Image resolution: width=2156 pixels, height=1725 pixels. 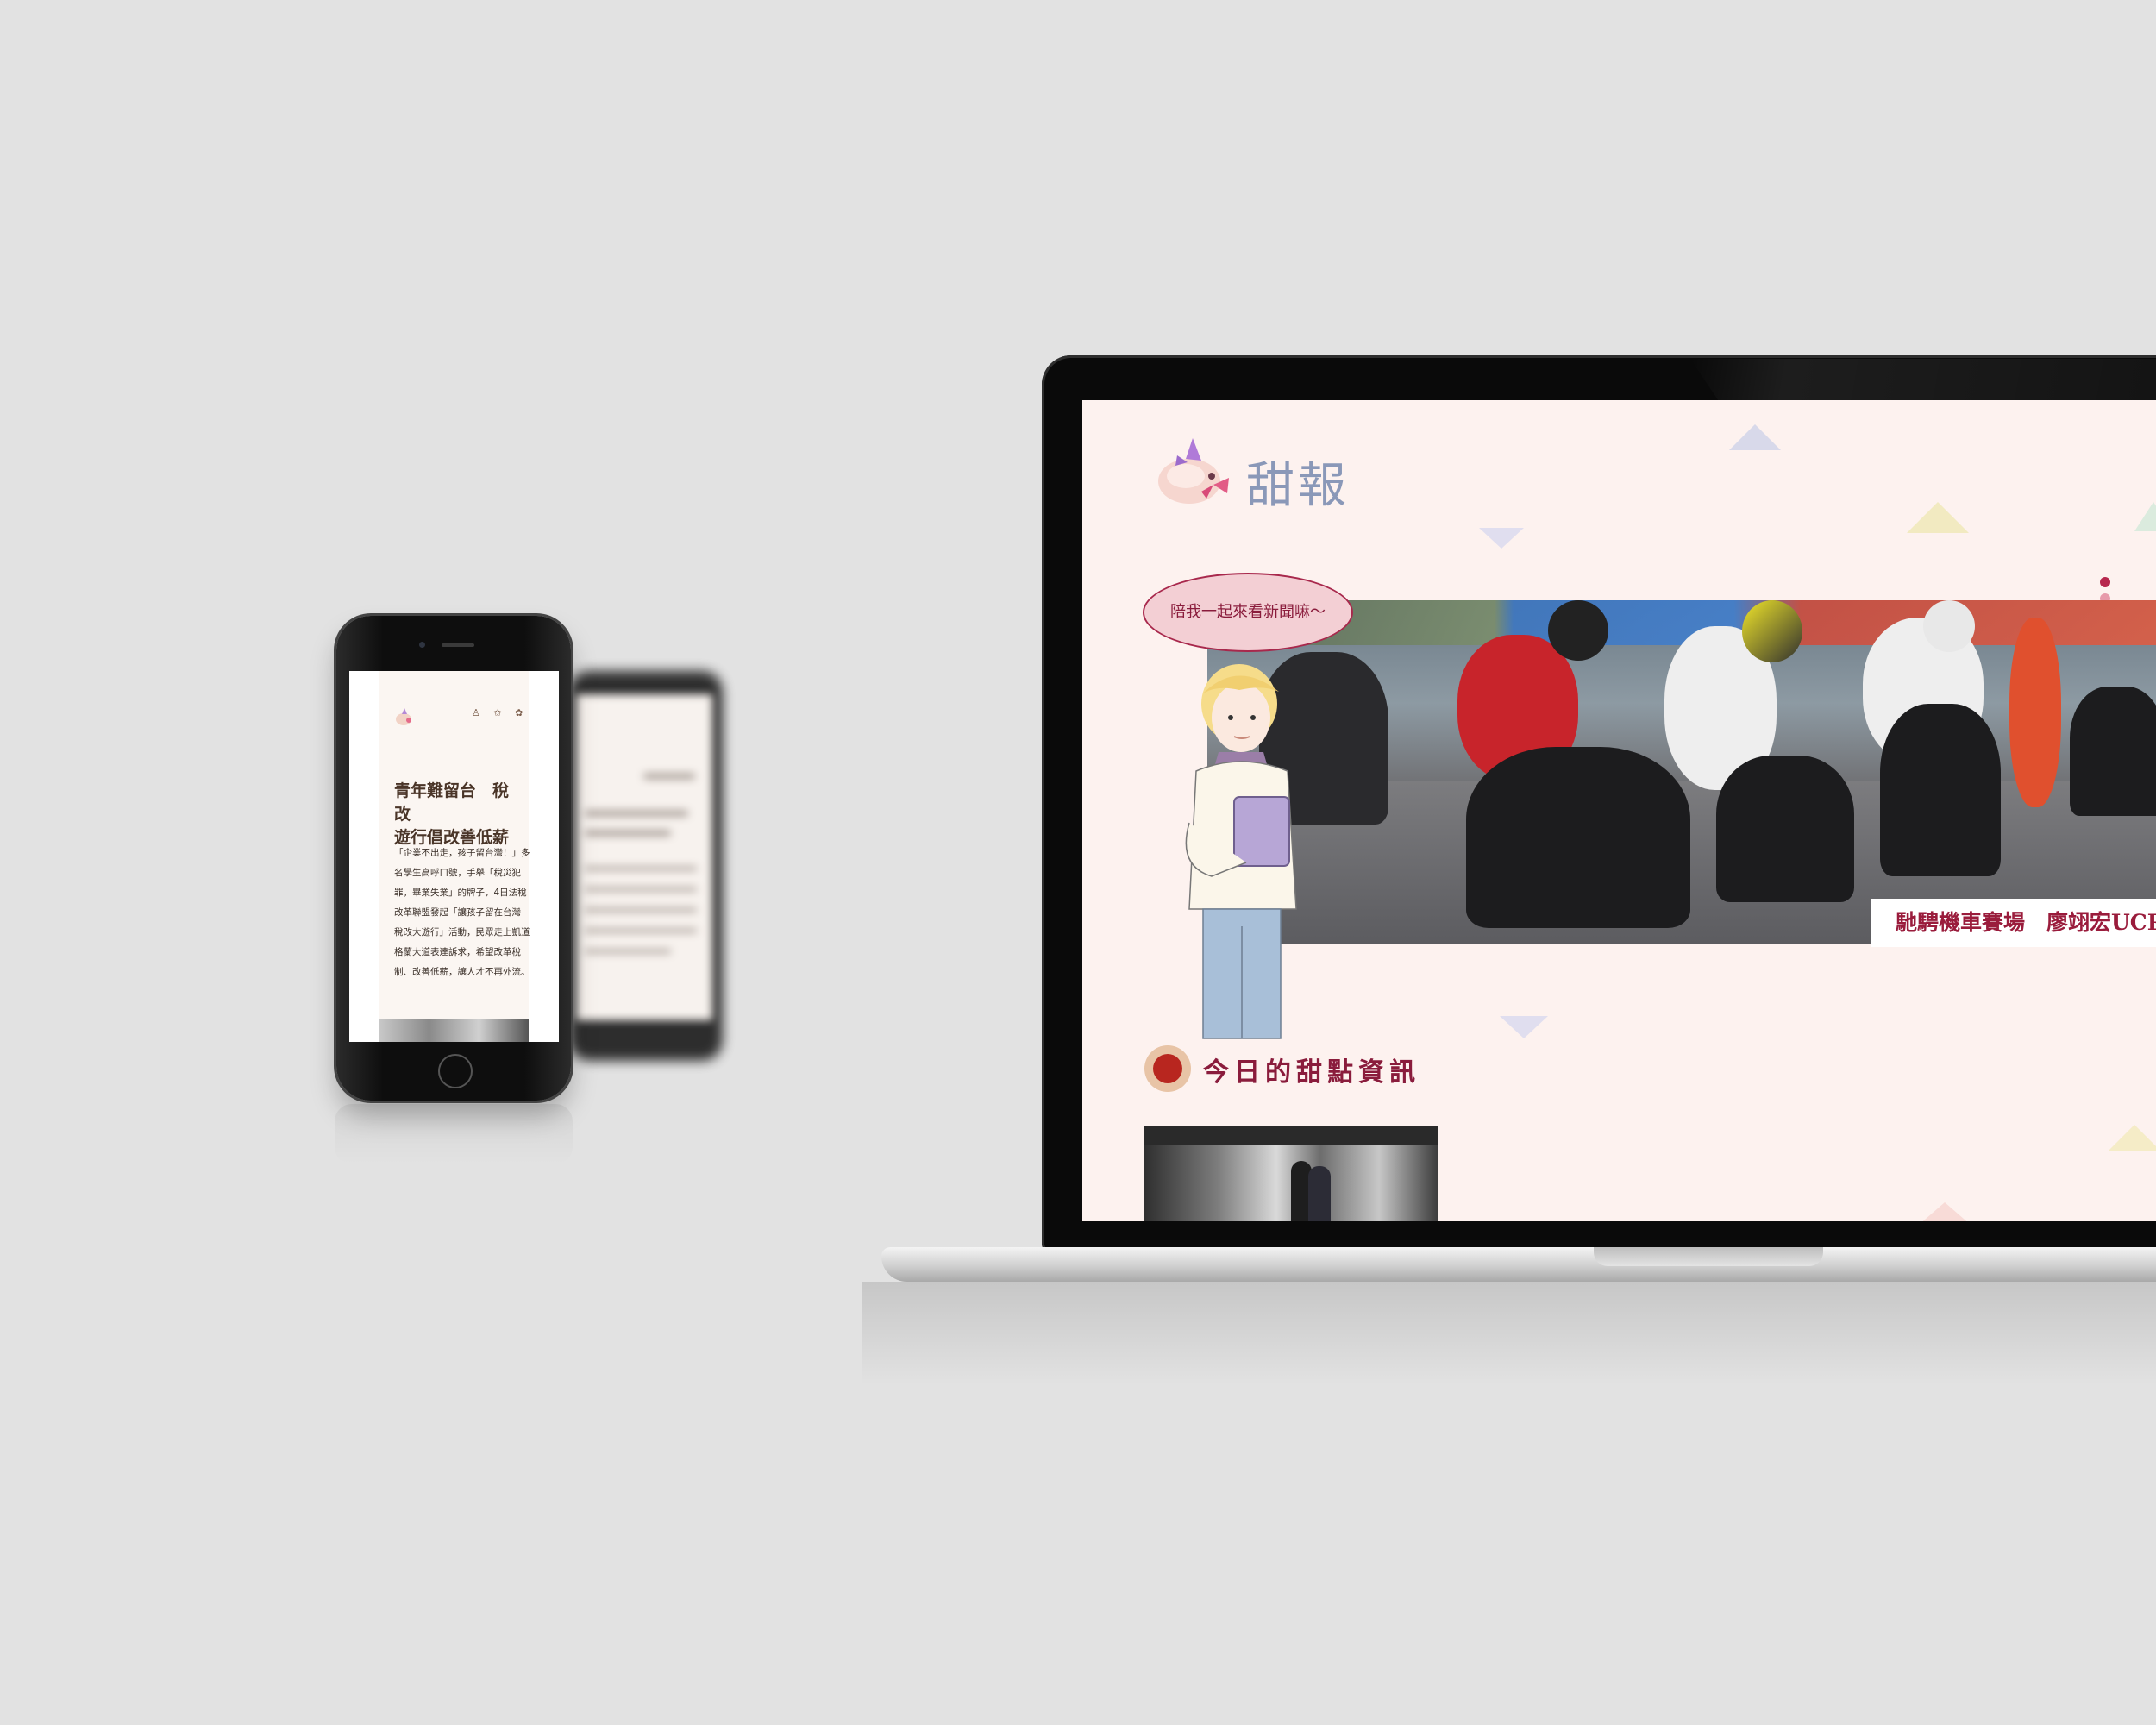 I want to click on carousel-dot-active, so click(x=2105, y=582).